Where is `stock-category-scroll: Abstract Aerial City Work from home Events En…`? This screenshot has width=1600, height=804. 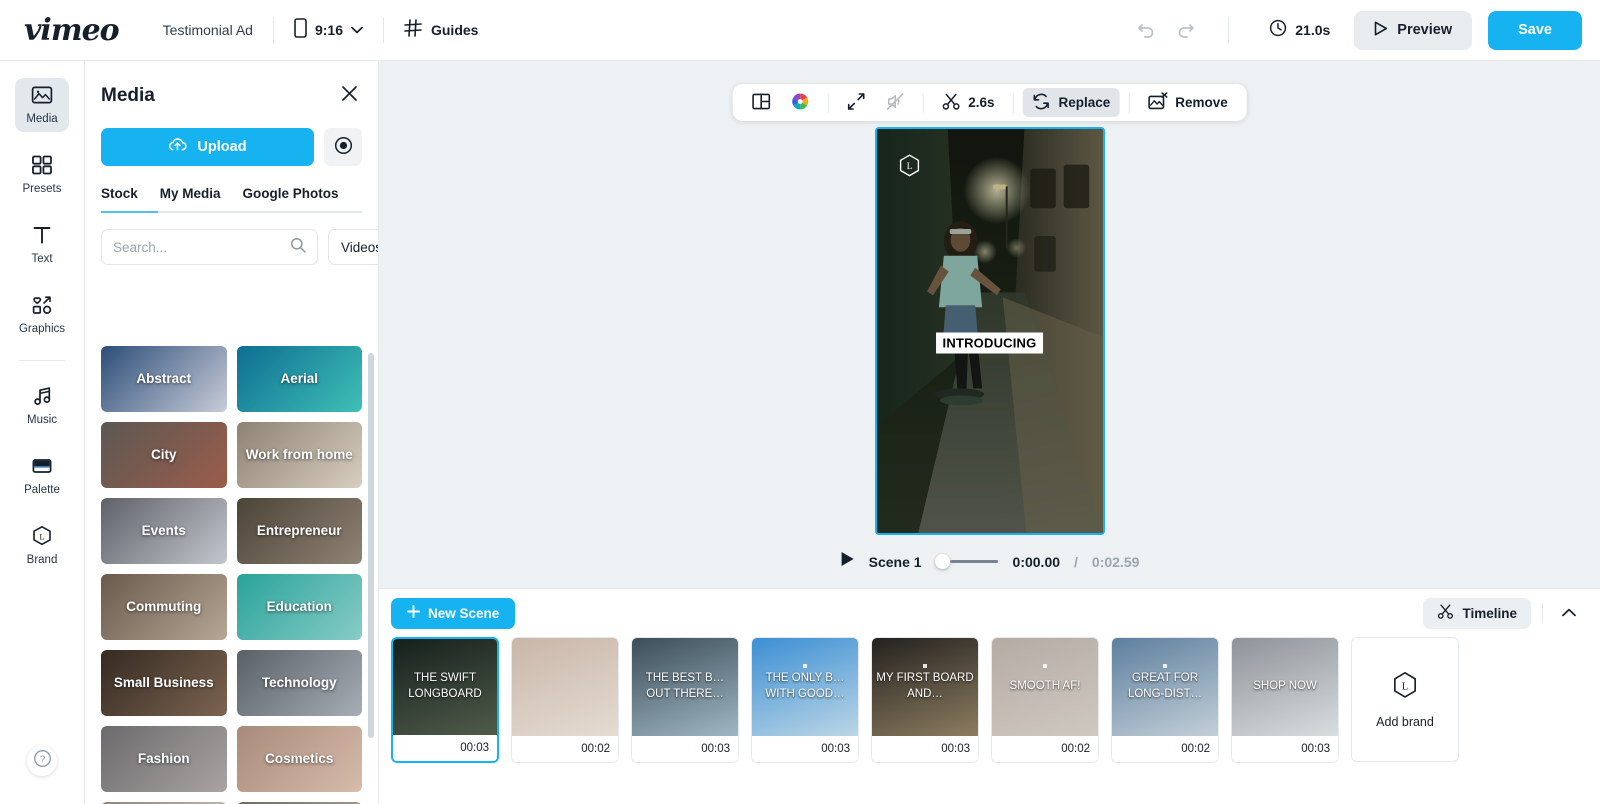 stock-category-scroll: Abstract Aerial City Work from home Events En… is located at coordinates (231, 575).